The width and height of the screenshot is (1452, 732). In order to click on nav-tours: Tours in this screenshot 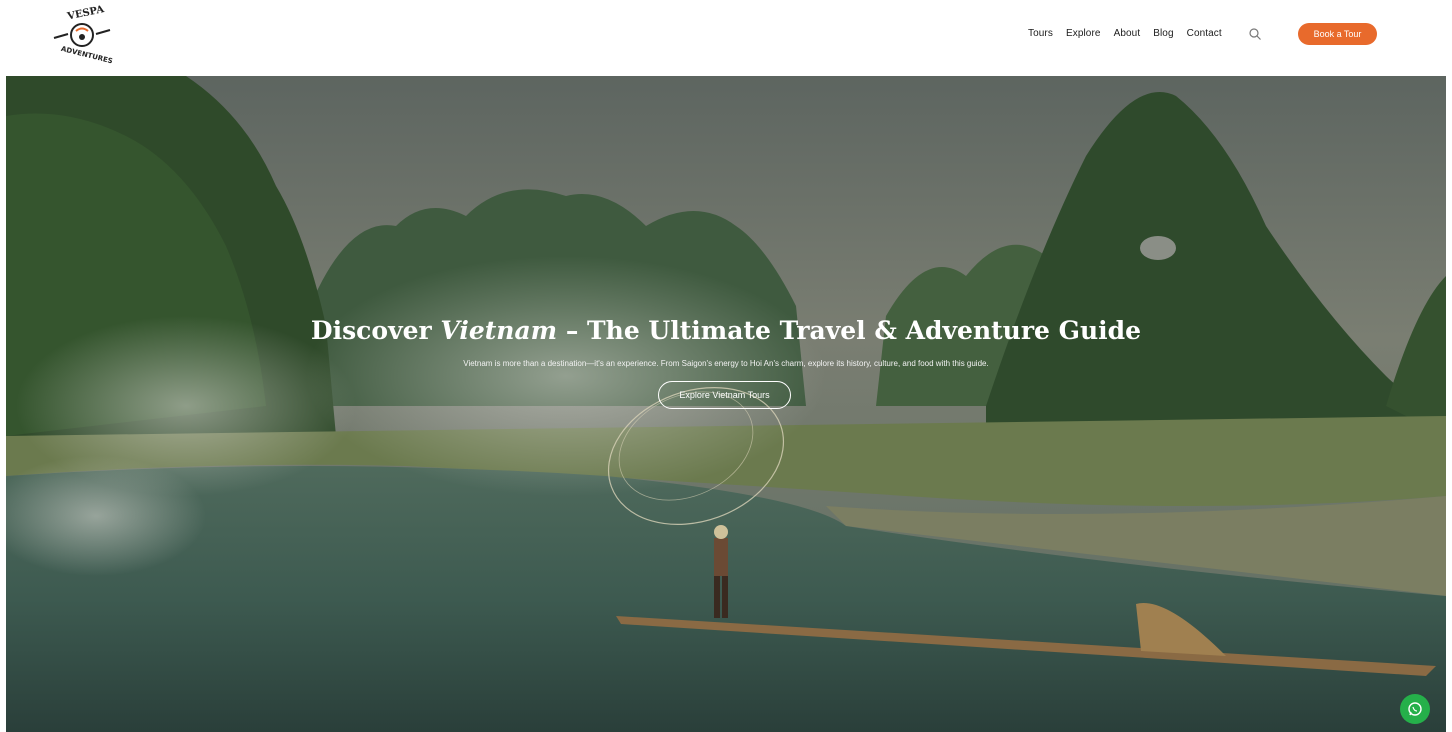, I will do `click(1040, 33)`.